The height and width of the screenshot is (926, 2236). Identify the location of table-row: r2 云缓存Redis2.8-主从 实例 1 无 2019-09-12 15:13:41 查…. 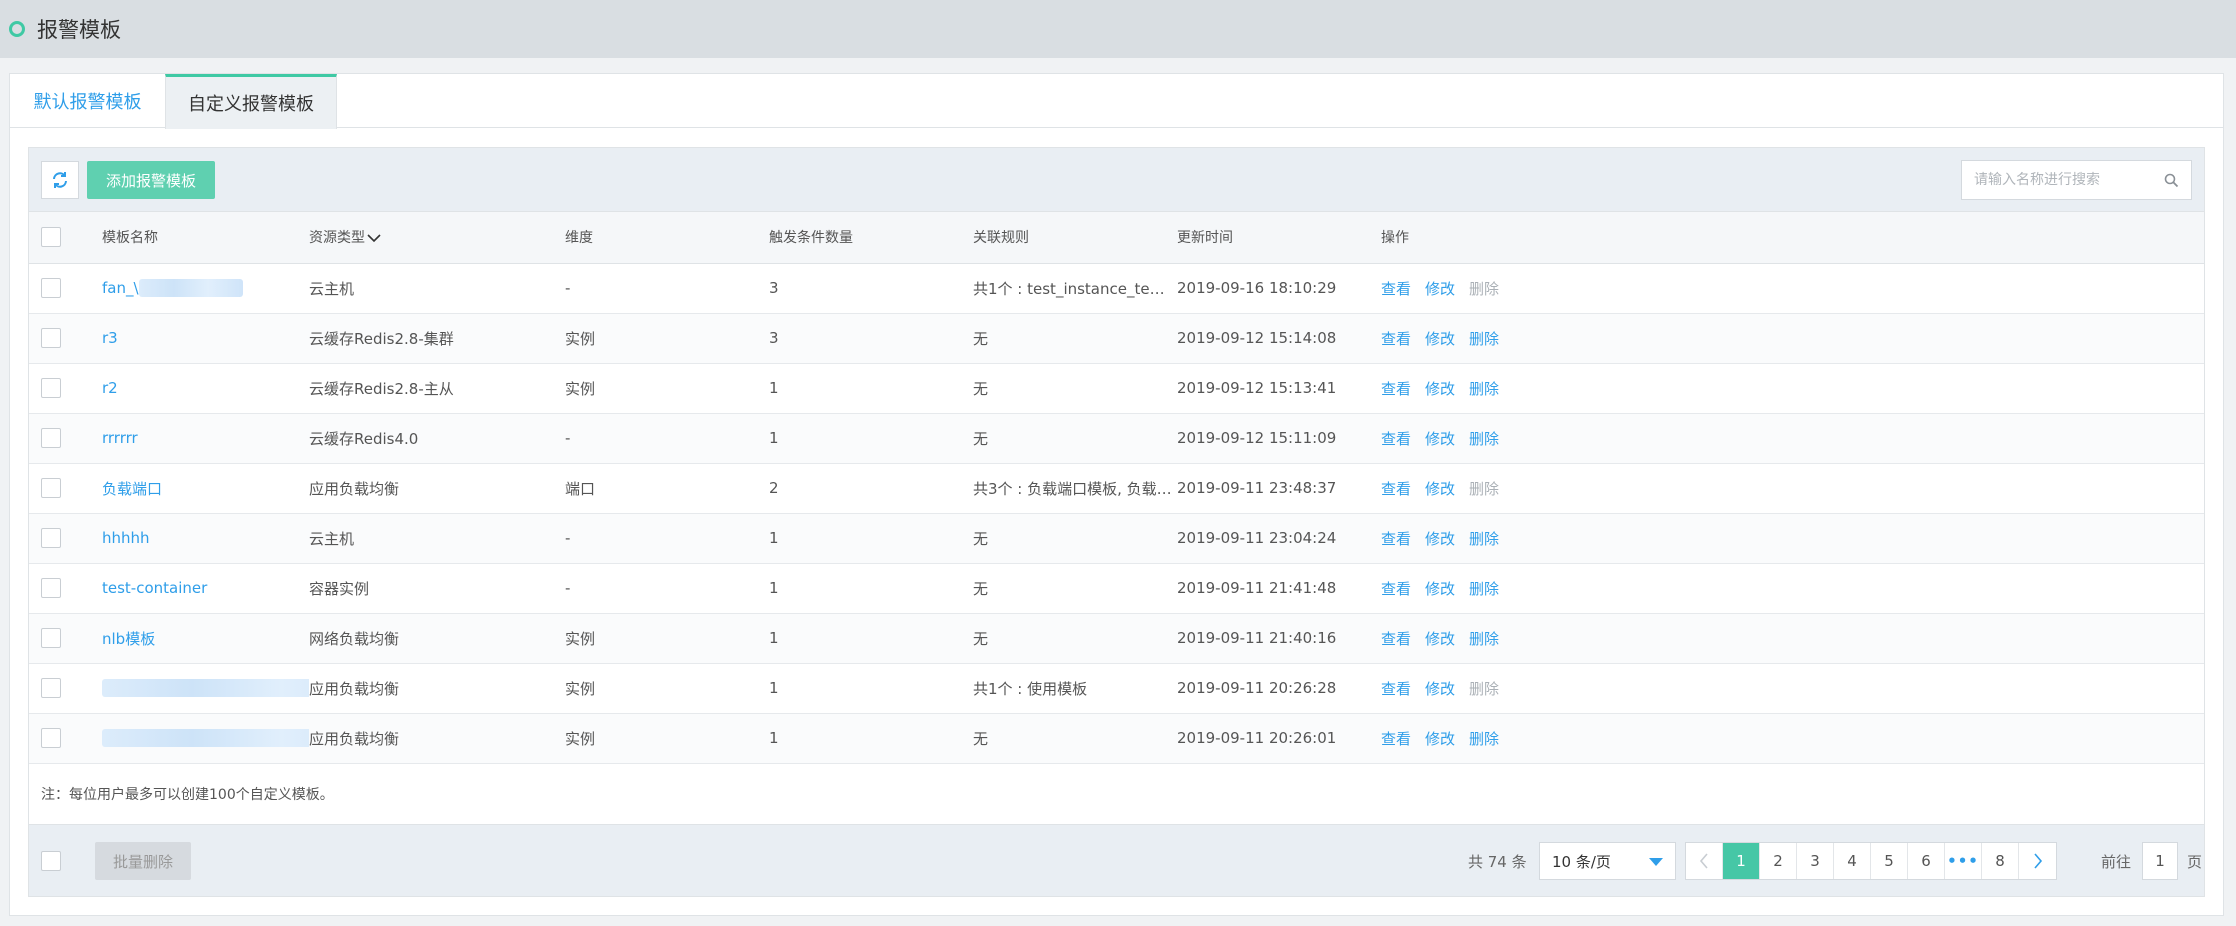
(1116, 388).